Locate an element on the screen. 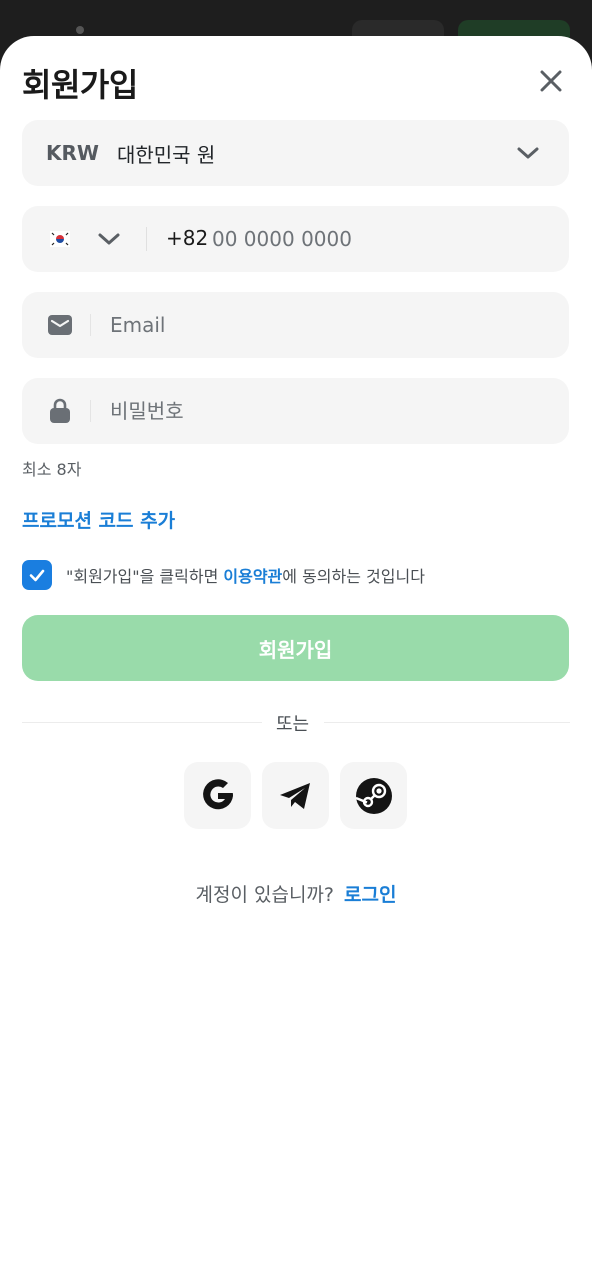  south-korea-flag-icon is located at coordinates (60, 239).